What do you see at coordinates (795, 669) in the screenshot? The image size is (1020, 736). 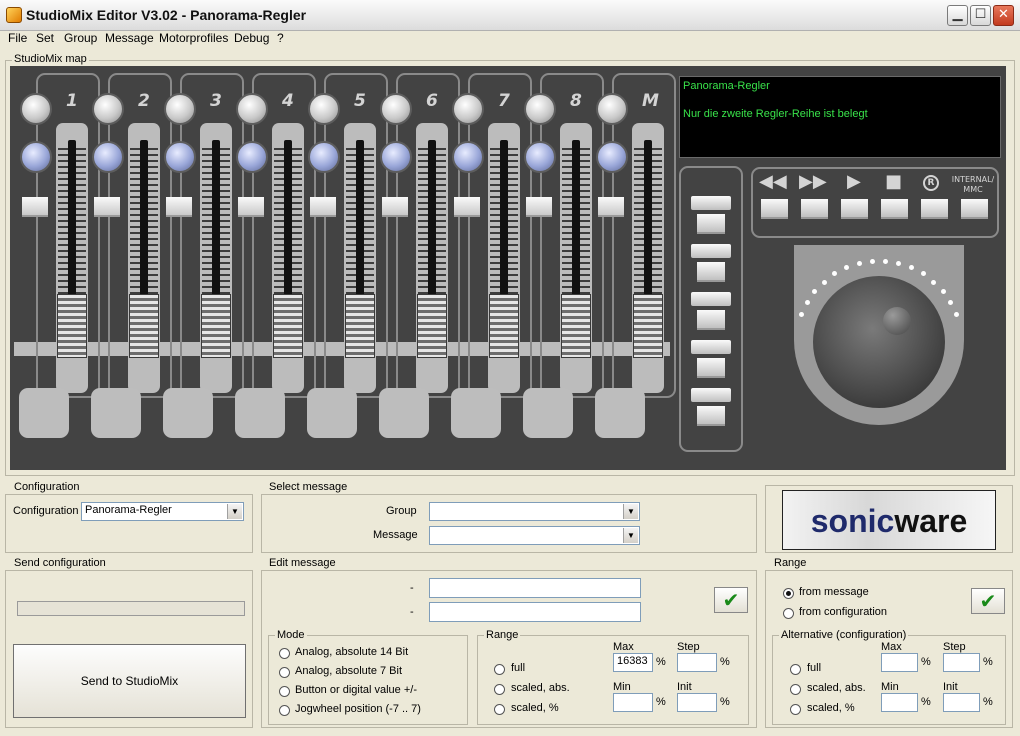 I see `alt-radio-full` at bounding box center [795, 669].